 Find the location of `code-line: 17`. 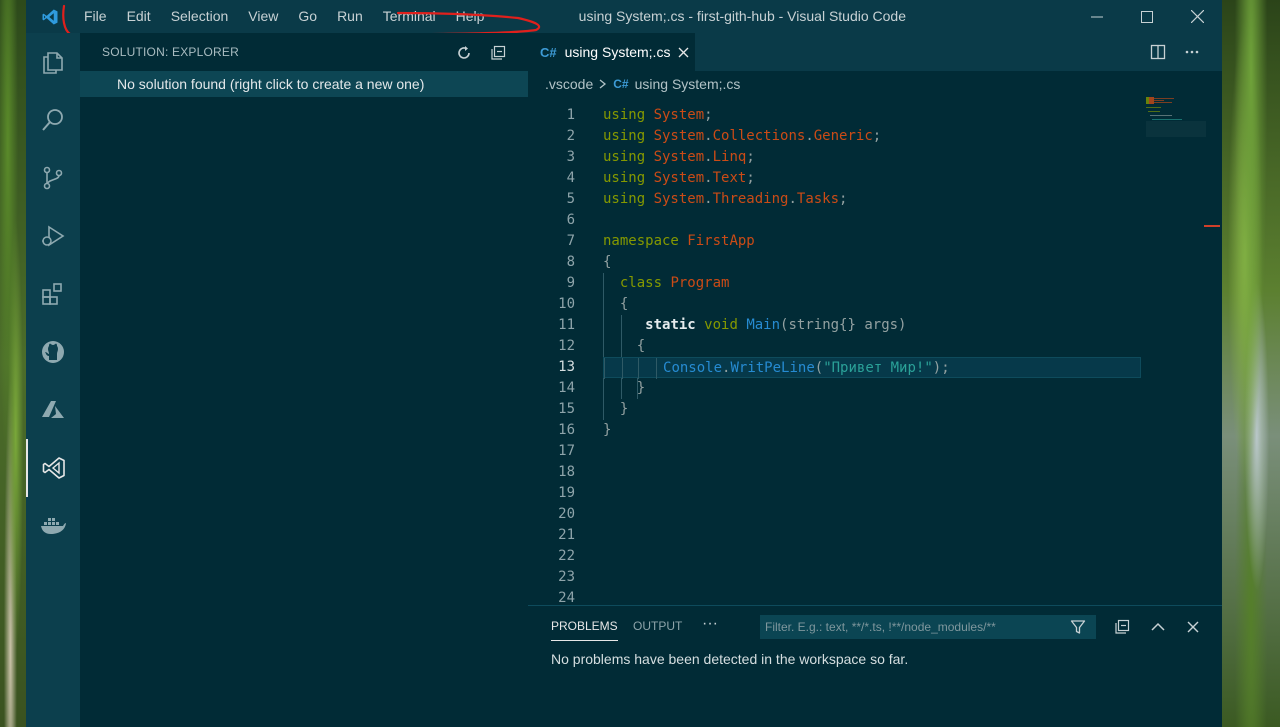

code-line: 17 is located at coordinates (875, 451).